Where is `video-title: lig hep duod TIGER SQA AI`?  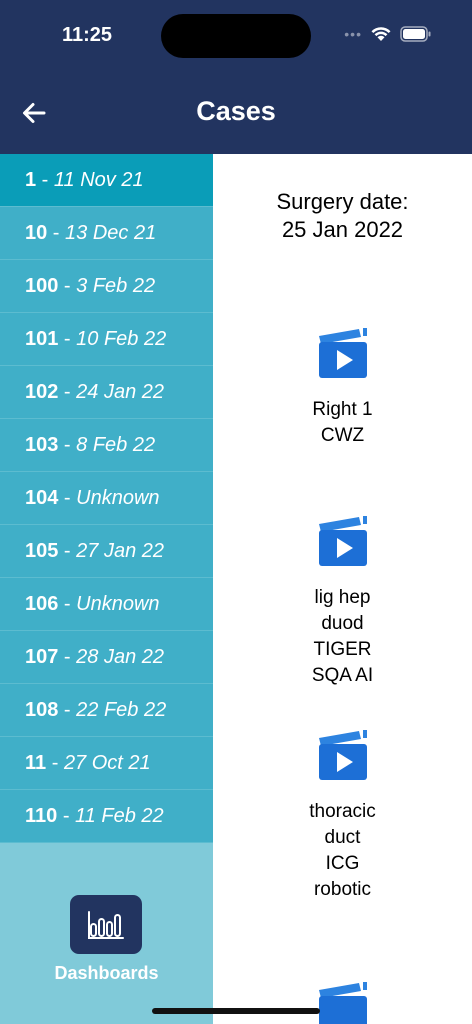
video-title: lig hep duod TIGER SQA AI is located at coordinates (342, 636).